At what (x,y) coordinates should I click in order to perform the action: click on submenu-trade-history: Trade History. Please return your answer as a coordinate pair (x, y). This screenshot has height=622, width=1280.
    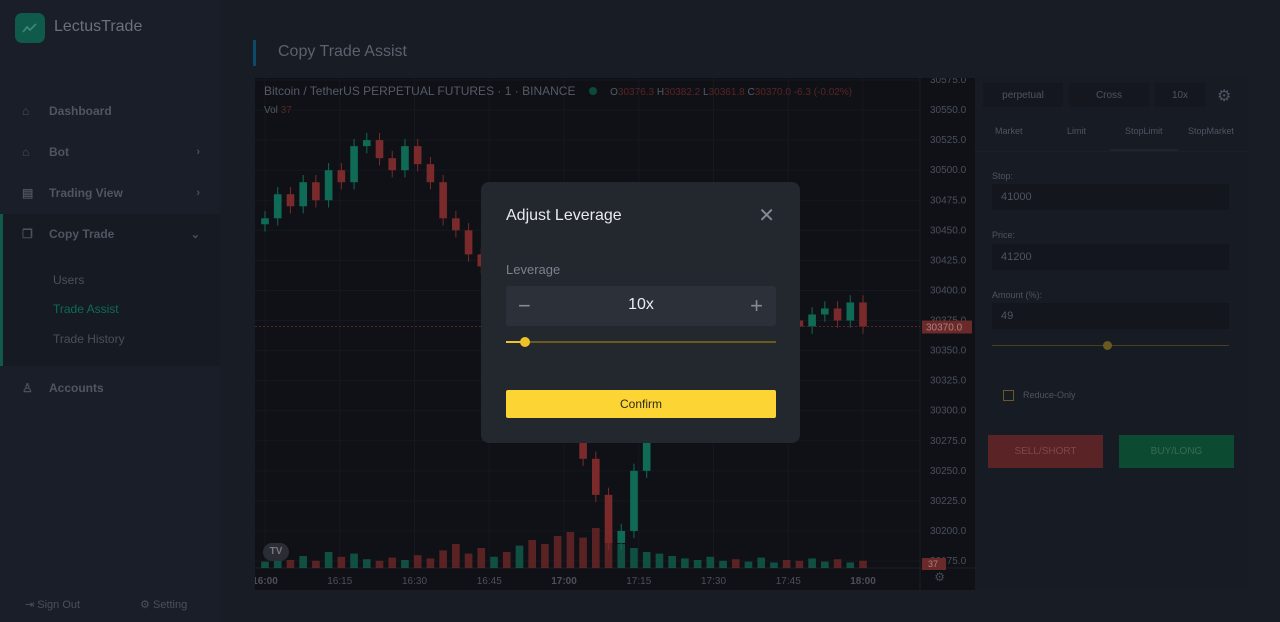
    Looking at the image, I should click on (89, 339).